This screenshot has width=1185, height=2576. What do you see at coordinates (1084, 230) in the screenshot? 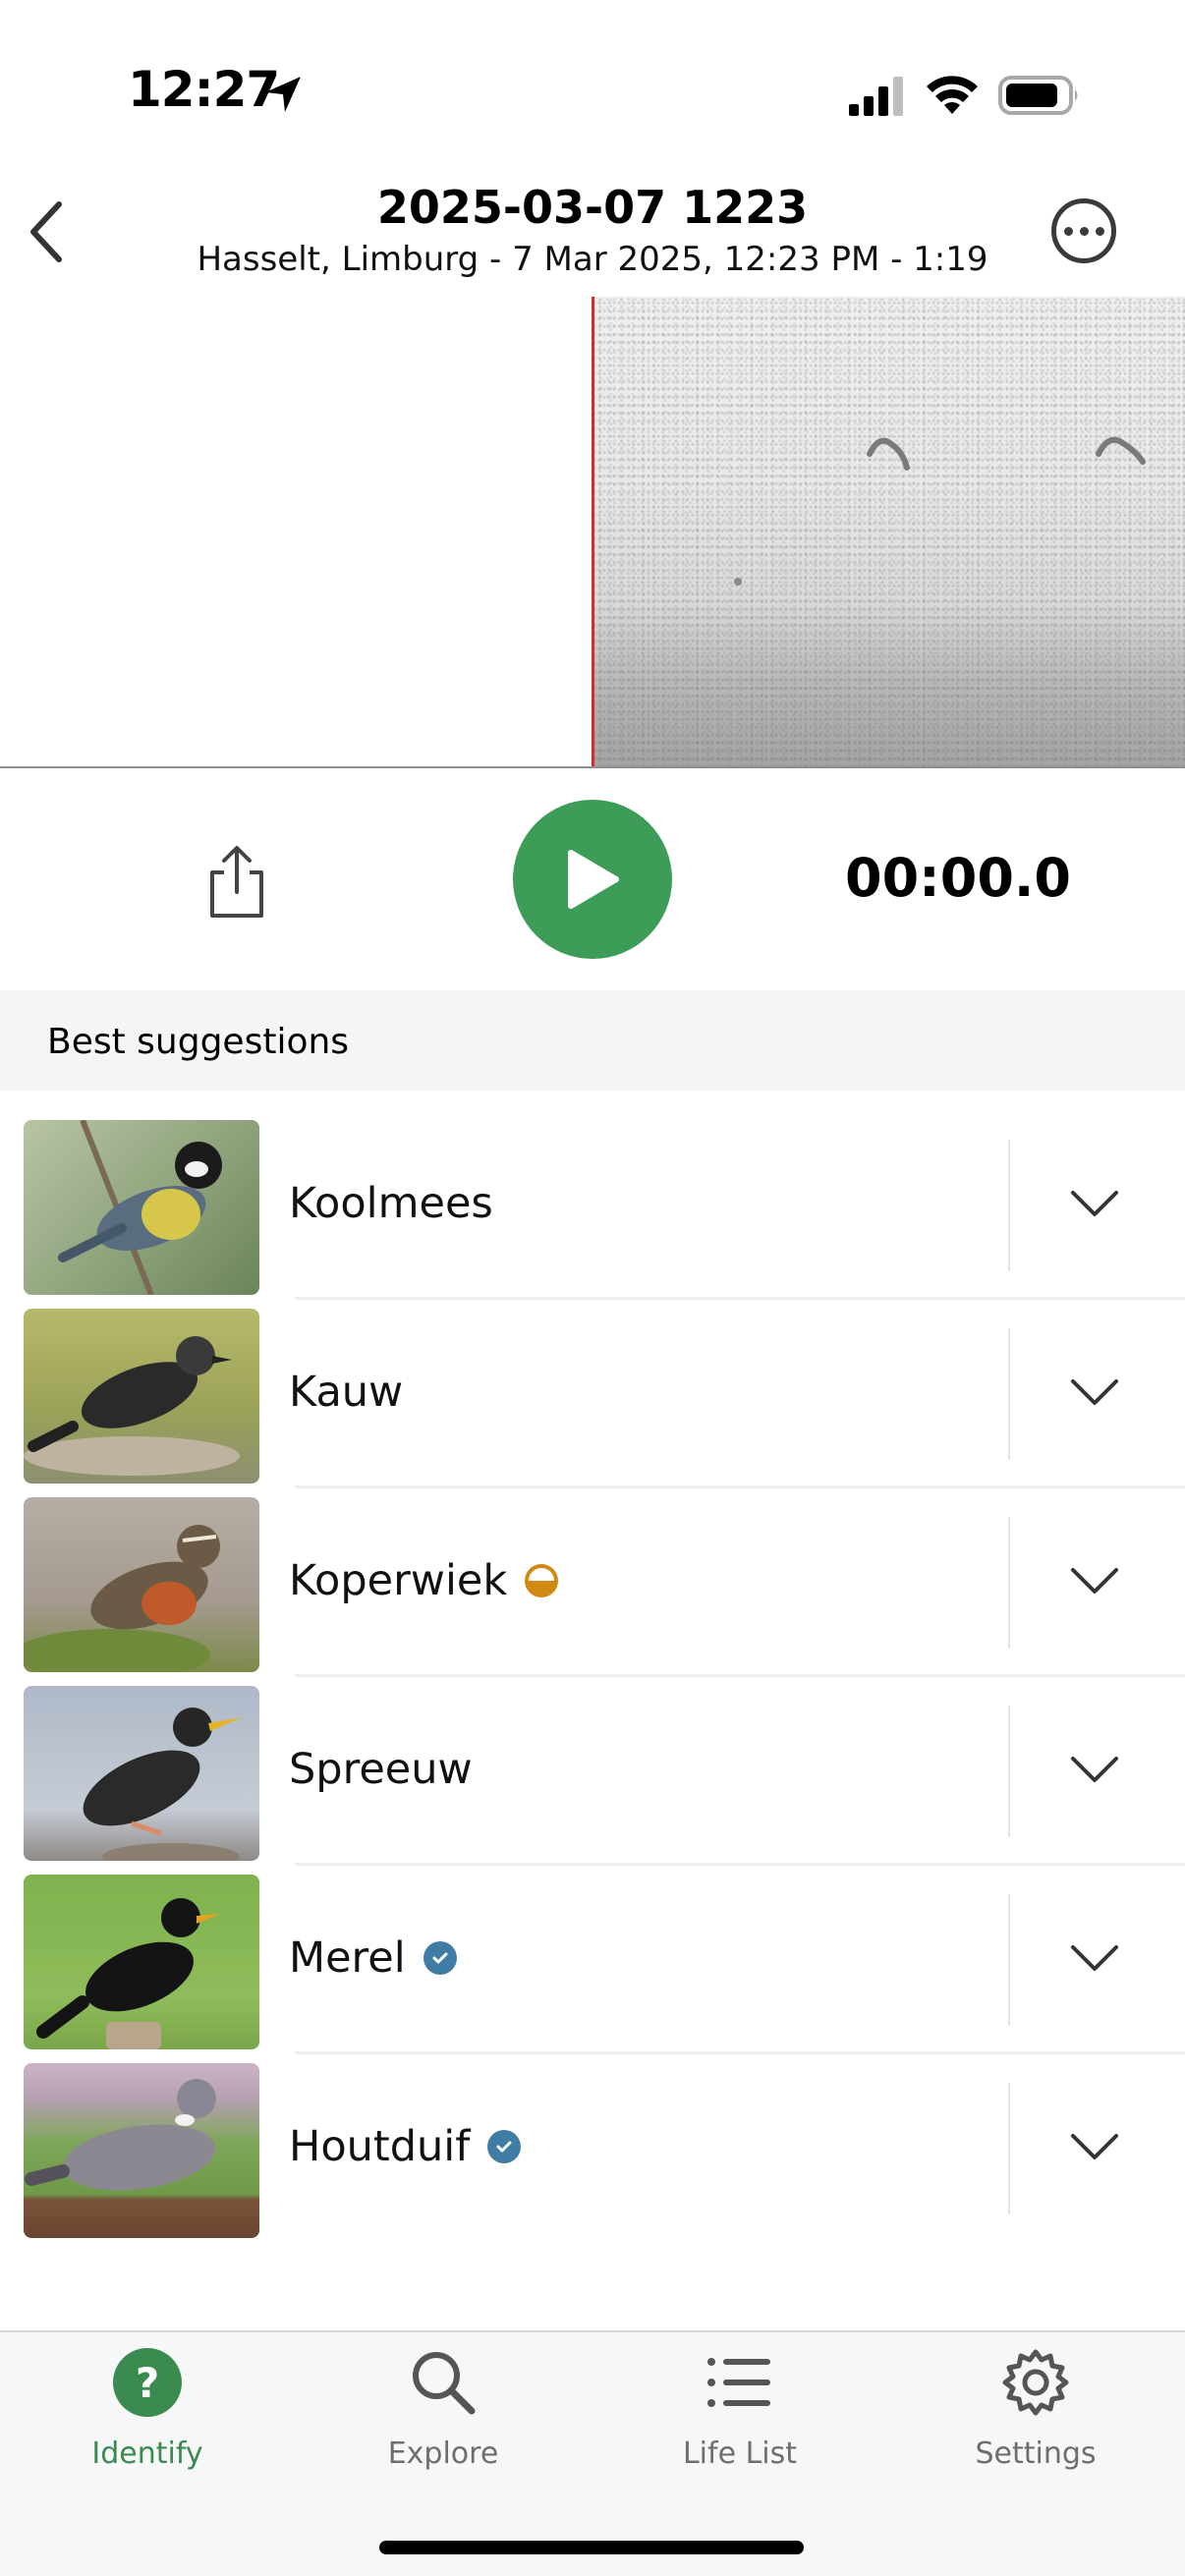
I see `more-options-button` at bounding box center [1084, 230].